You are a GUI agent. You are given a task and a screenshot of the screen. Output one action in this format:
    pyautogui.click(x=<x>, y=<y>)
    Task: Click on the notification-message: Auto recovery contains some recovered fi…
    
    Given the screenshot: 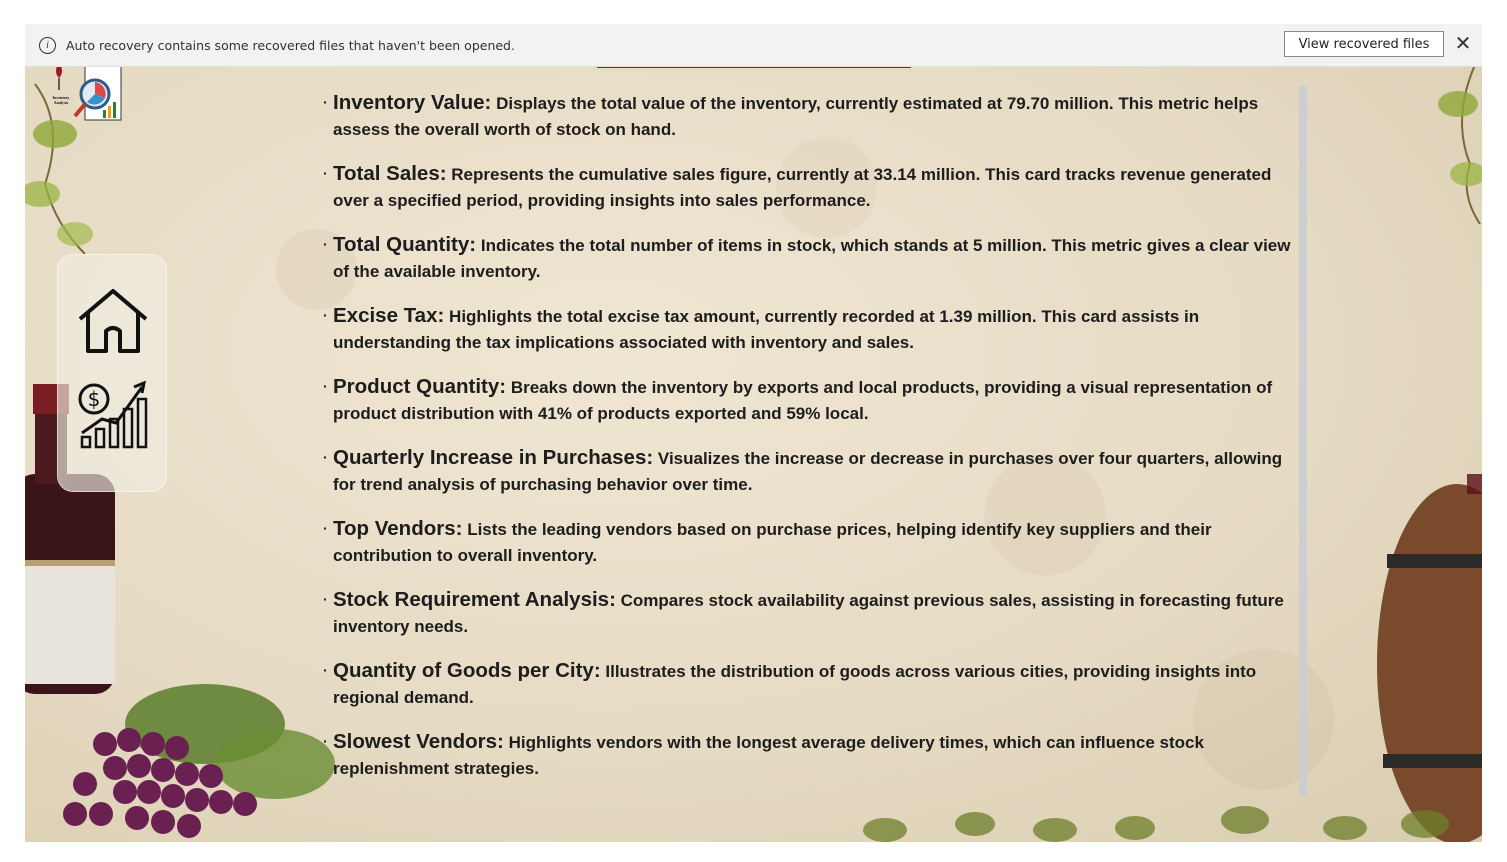 What is the action you would take?
    pyautogui.click(x=290, y=45)
    